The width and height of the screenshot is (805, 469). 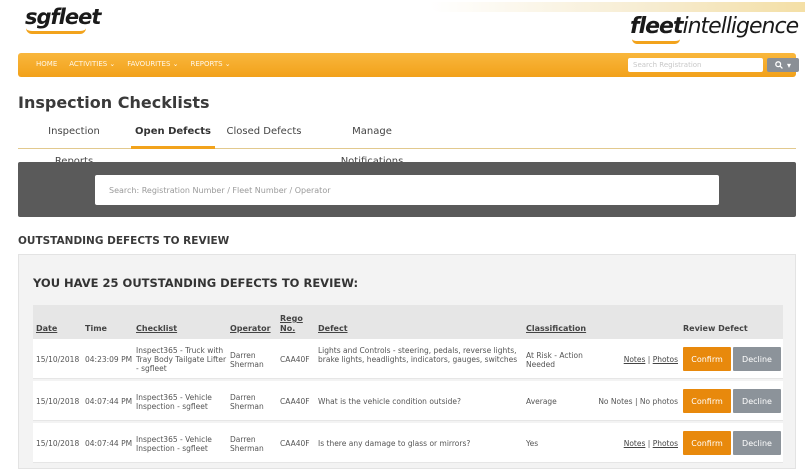 I want to click on row-classification: Average, so click(x=541, y=401).